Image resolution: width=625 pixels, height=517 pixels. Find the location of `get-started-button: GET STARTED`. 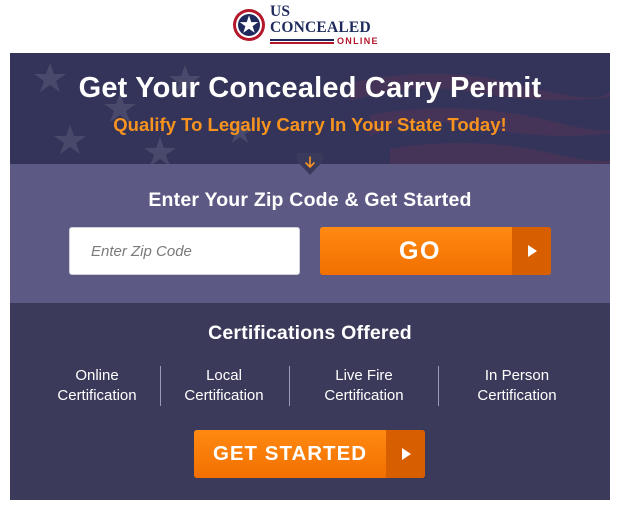

get-started-button: GET STARTED is located at coordinates (309, 454).